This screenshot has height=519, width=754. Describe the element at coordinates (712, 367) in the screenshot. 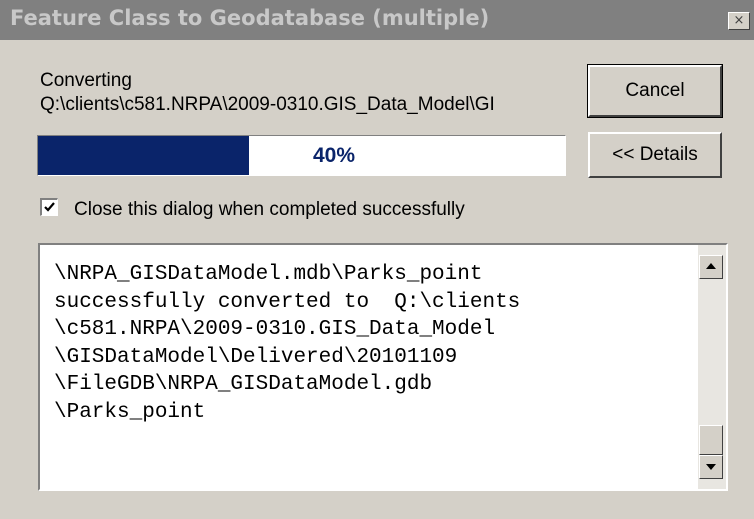

I see `log-scrollbar` at that location.